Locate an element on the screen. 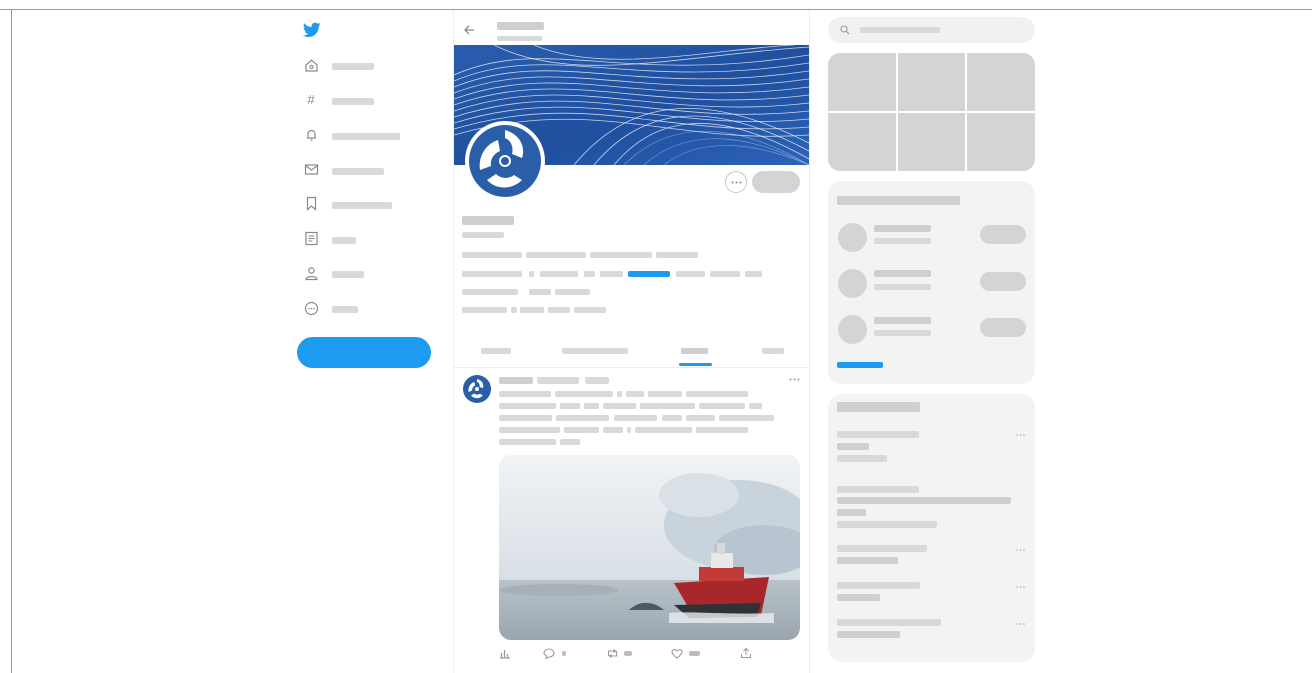 The height and width of the screenshot is (673, 1312). media-grid is located at coordinates (931, 112).